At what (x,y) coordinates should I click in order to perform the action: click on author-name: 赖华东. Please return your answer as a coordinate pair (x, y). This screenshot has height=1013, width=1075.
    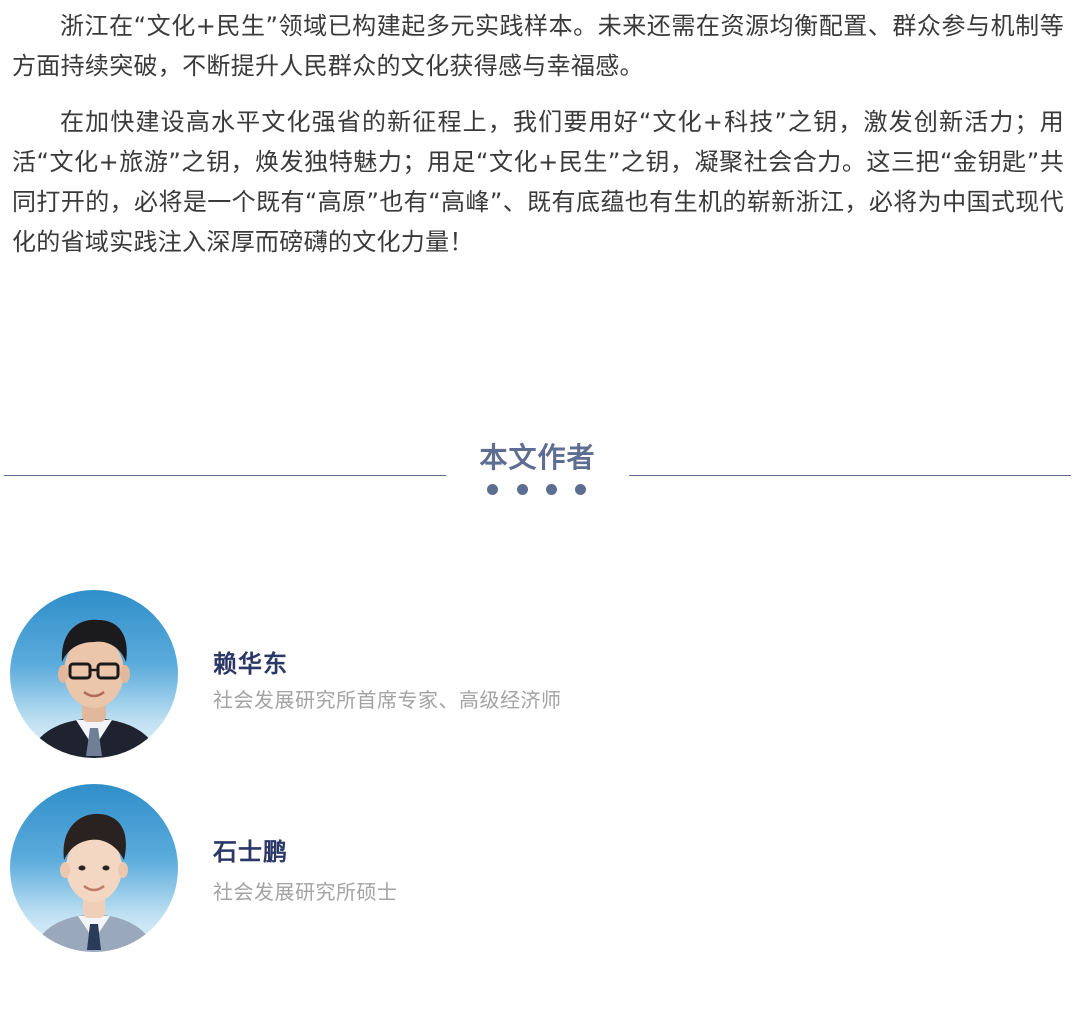
    Looking at the image, I should click on (250, 664).